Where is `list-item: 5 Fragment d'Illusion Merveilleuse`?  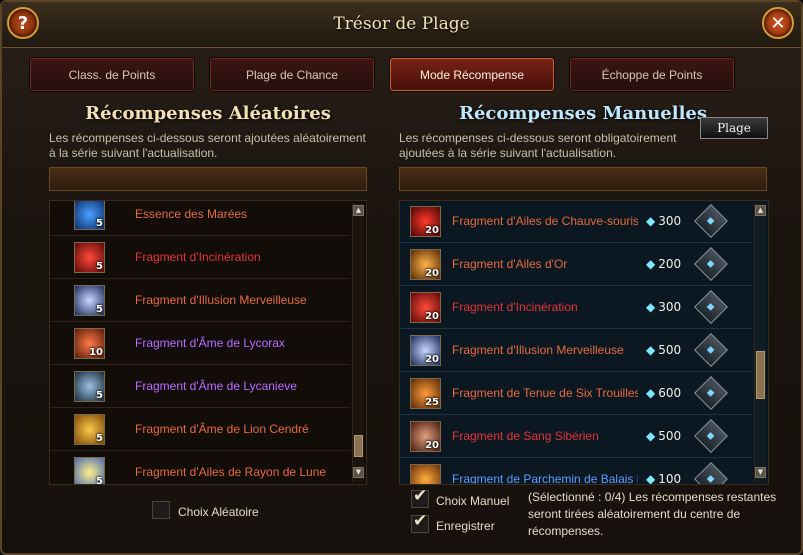 list-item: 5 Fragment d'Illusion Merveilleuse is located at coordinates (200, 300).